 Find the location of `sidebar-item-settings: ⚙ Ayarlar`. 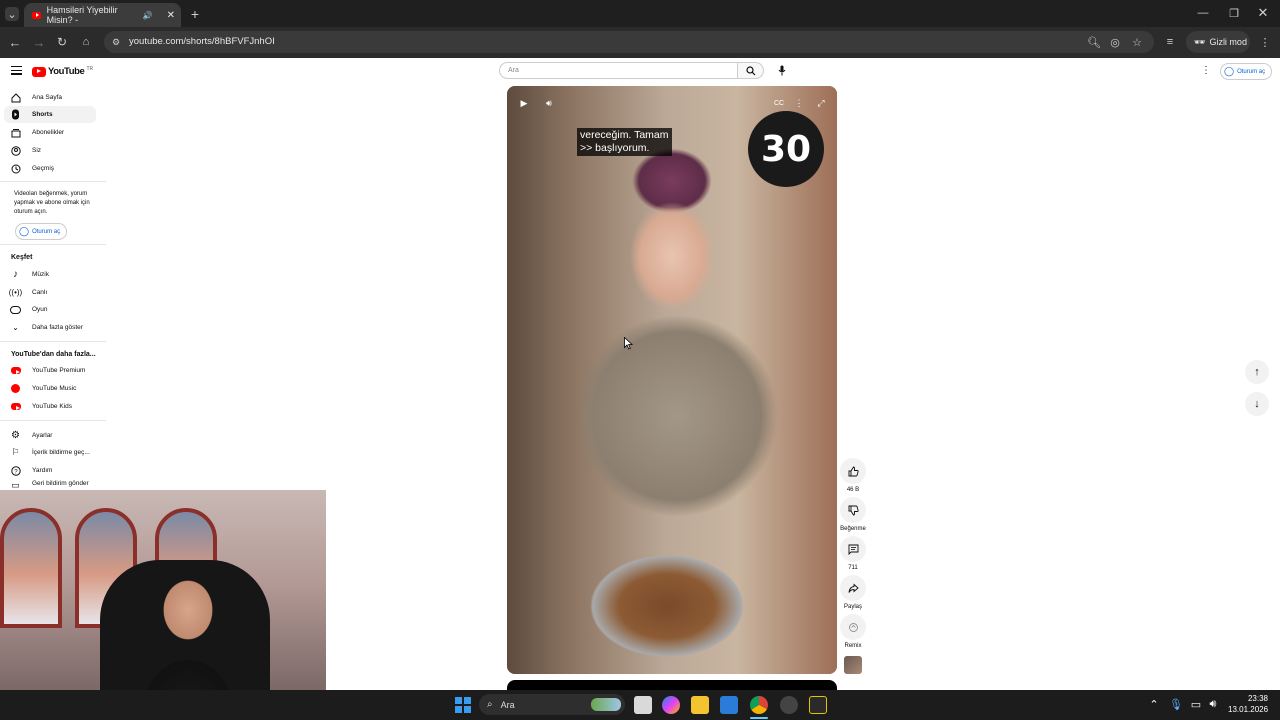

sidebar-item-settings: ⚙ Ayarlar is located at coordinates (50, 435).